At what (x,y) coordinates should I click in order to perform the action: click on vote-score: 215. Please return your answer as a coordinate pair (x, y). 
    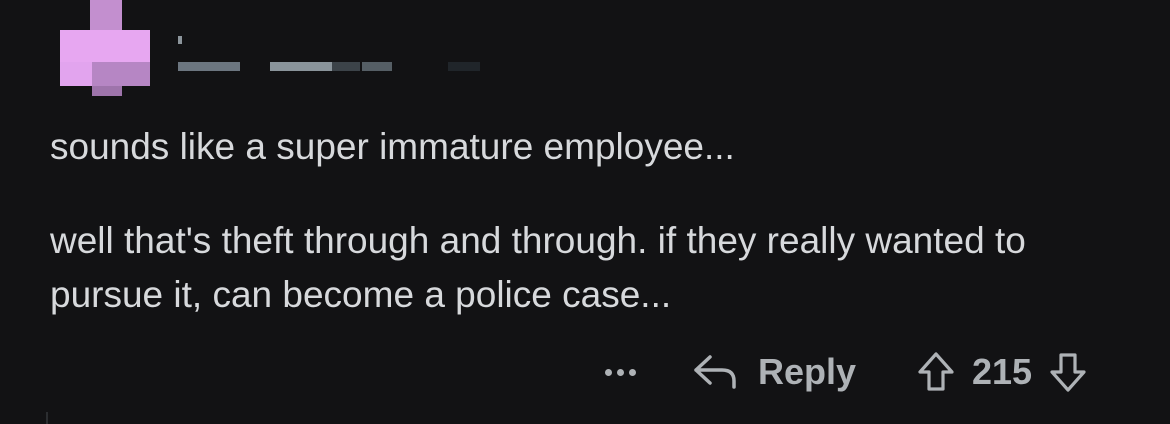
    Looking at the image, I should click on (1002, 371).